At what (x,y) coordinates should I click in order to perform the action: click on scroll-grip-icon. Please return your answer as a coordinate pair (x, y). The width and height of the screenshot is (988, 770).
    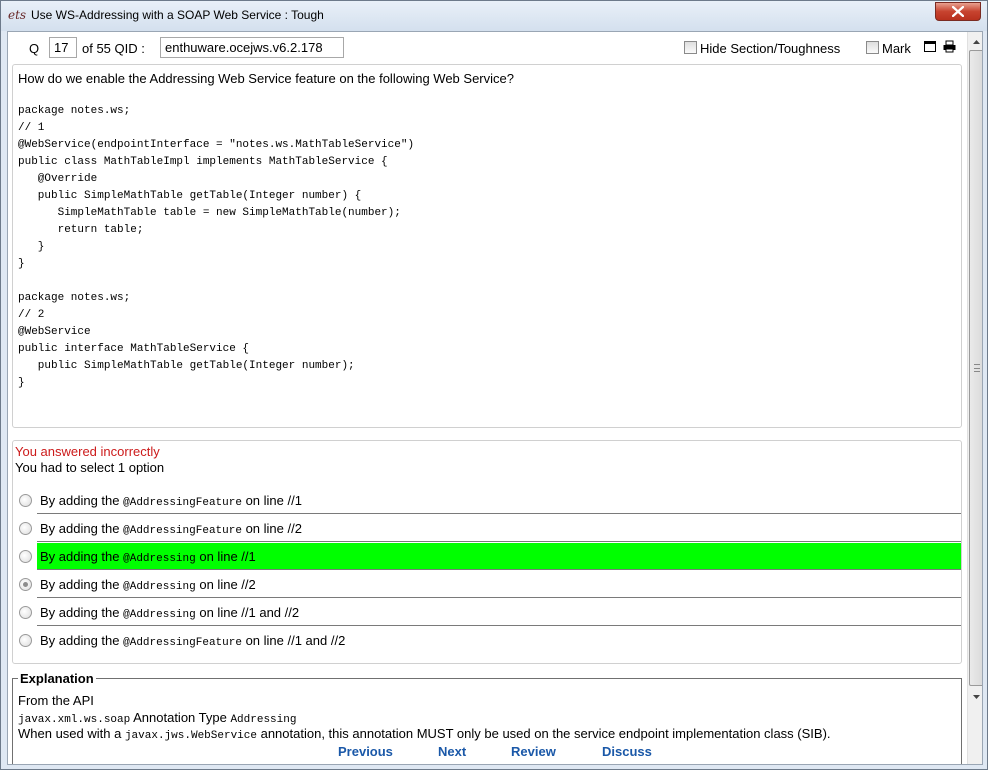
    Looking at the image, I should click on (977, 368).